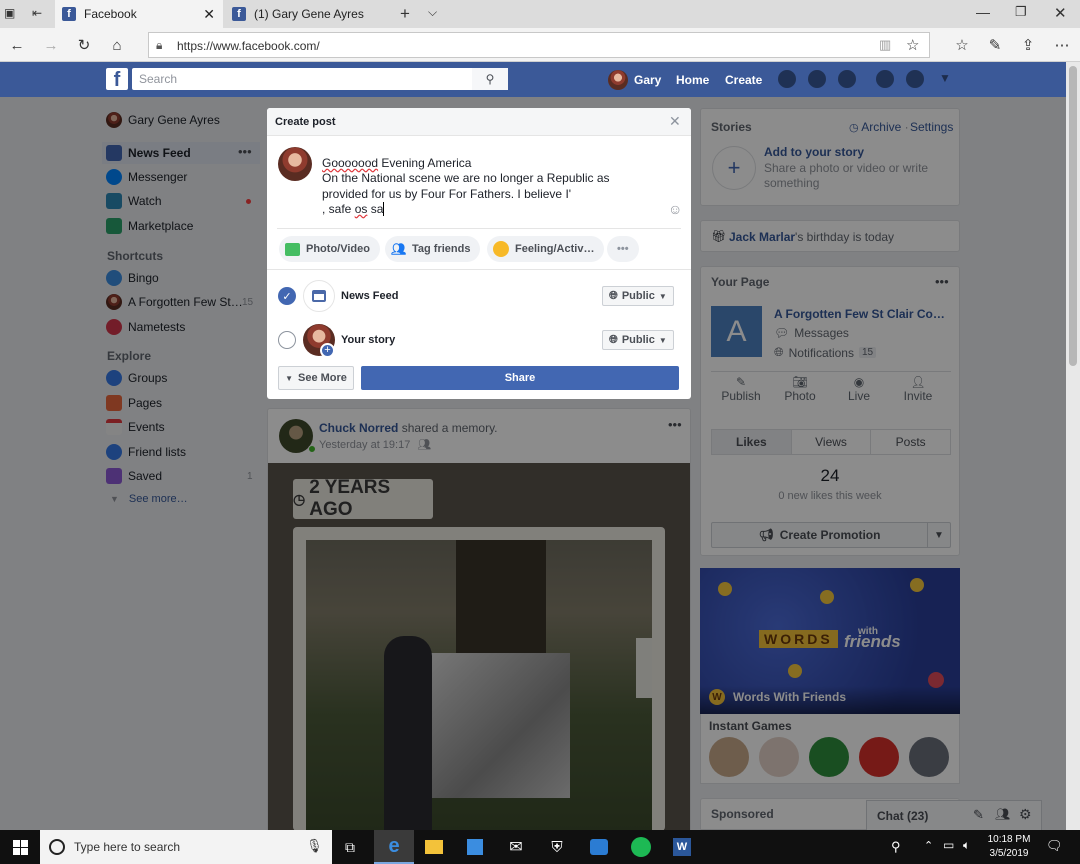  What do you see at coordinates (662, 340) in the screenshot?
I see `chevron-down-icon: ▼` at bounding box center [662, 340].